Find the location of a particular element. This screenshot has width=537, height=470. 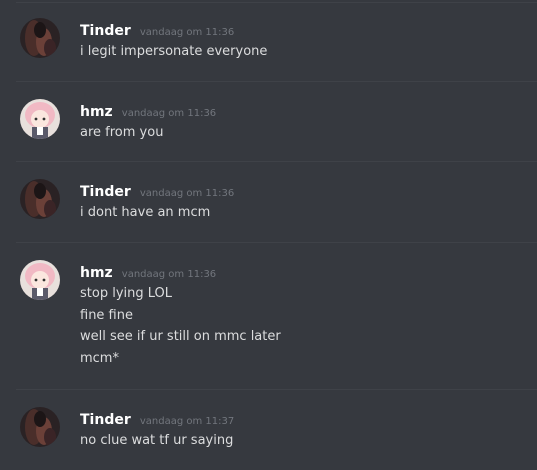

message-text: no clue wat tf ur saying is located at coordinates (157, 440).